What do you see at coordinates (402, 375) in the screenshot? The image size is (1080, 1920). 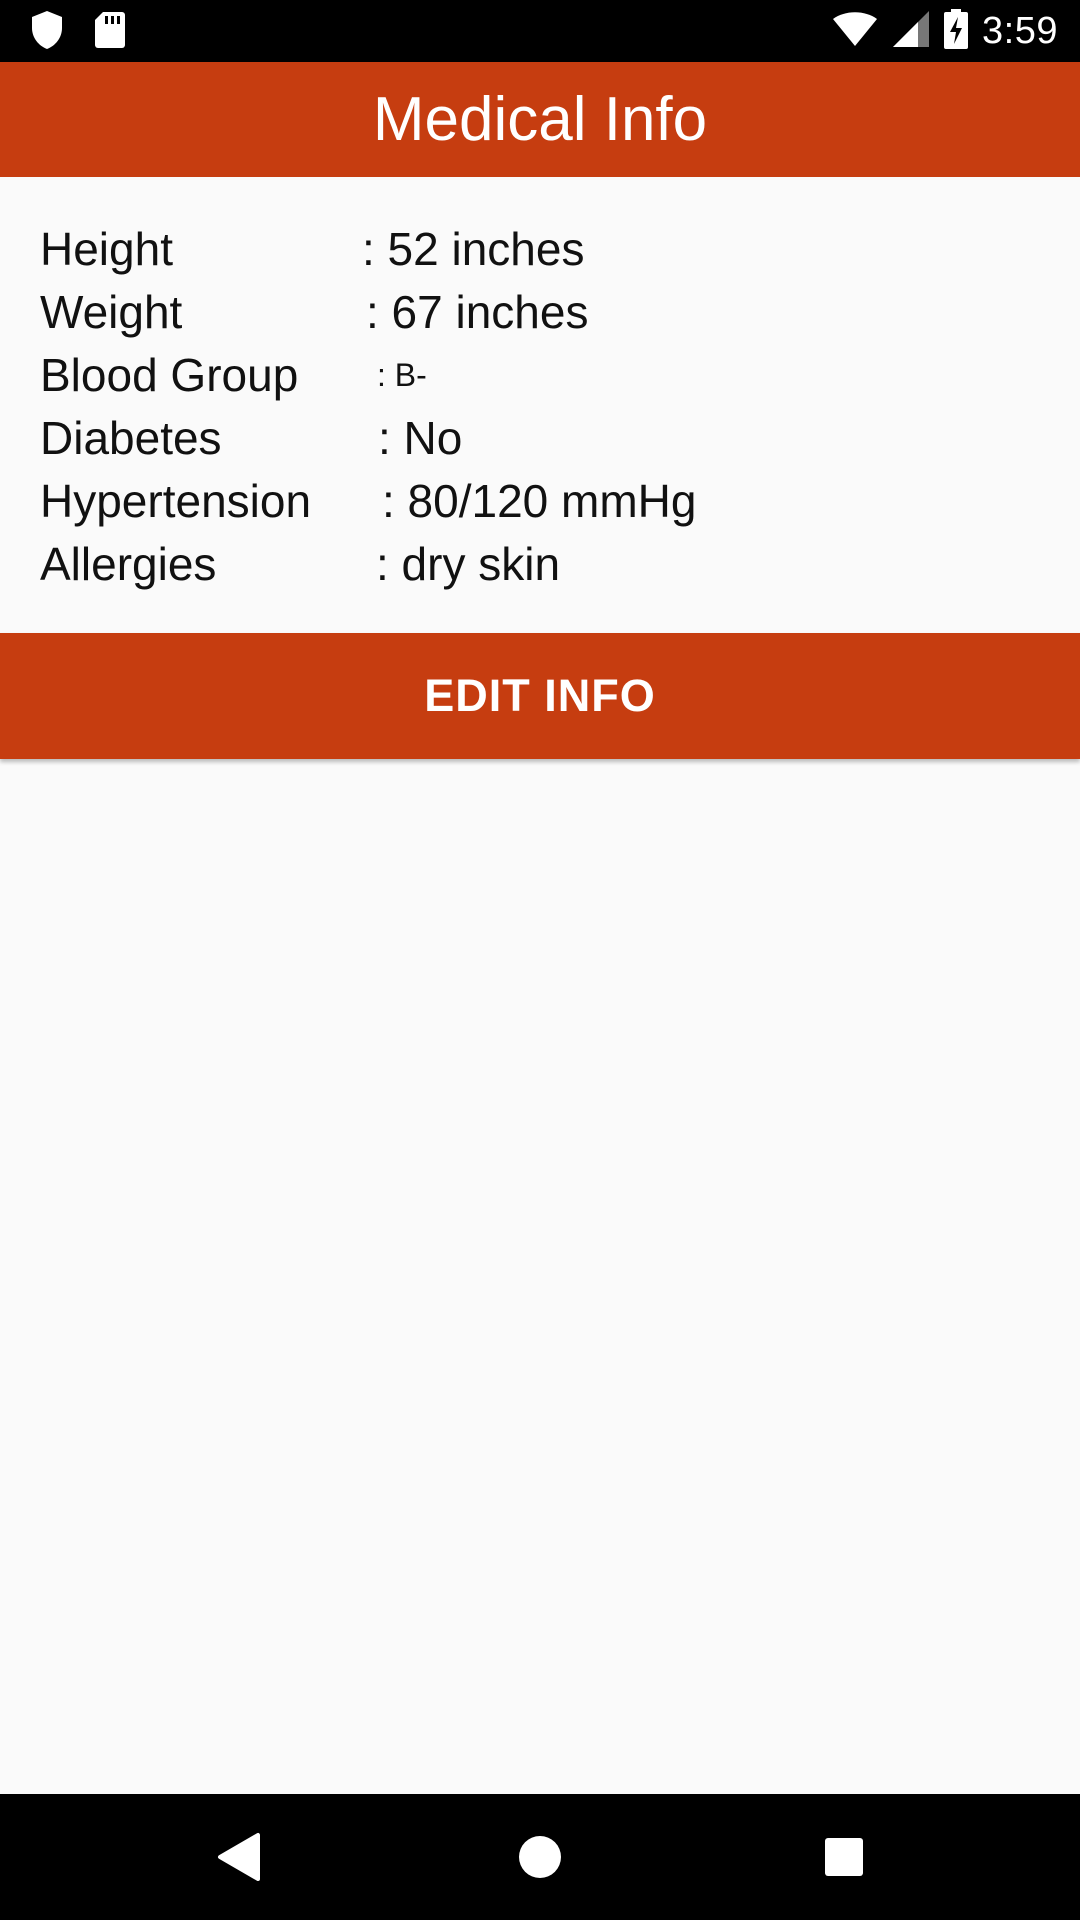 I see `blood-group-value: : B-` at bounding box center [402, 375].